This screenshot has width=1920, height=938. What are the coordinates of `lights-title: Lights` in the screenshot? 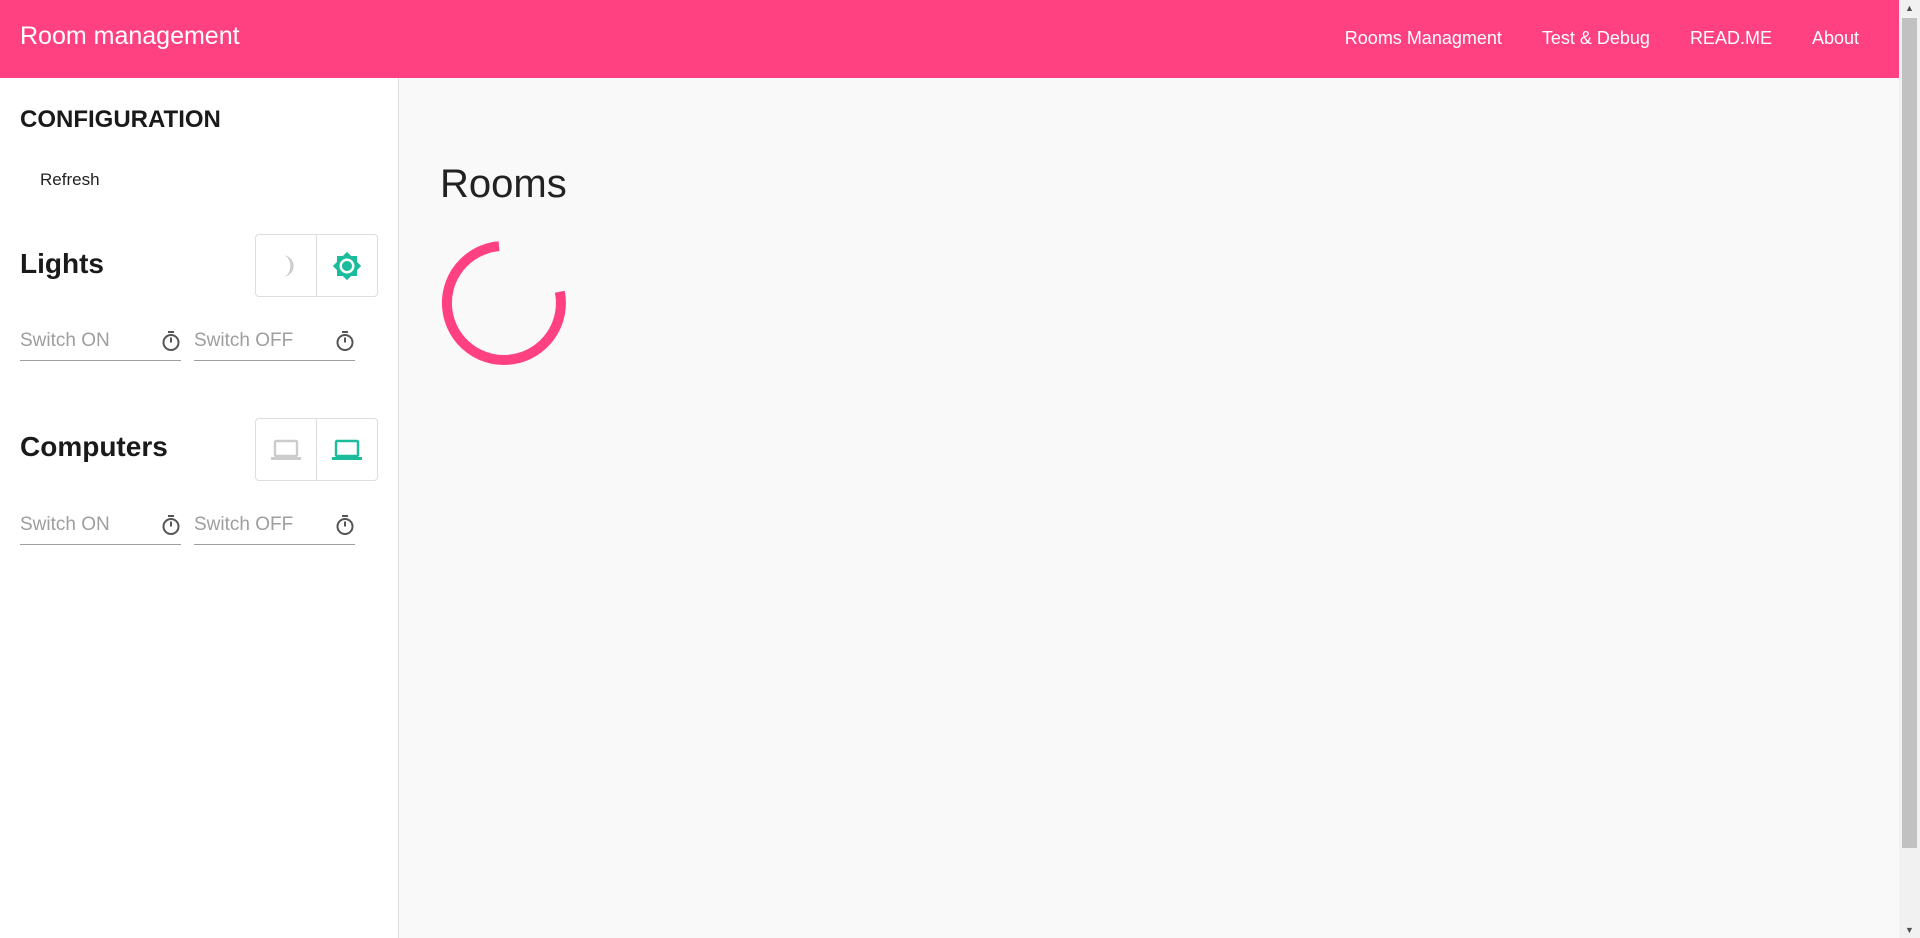 It's located at (62, 263).